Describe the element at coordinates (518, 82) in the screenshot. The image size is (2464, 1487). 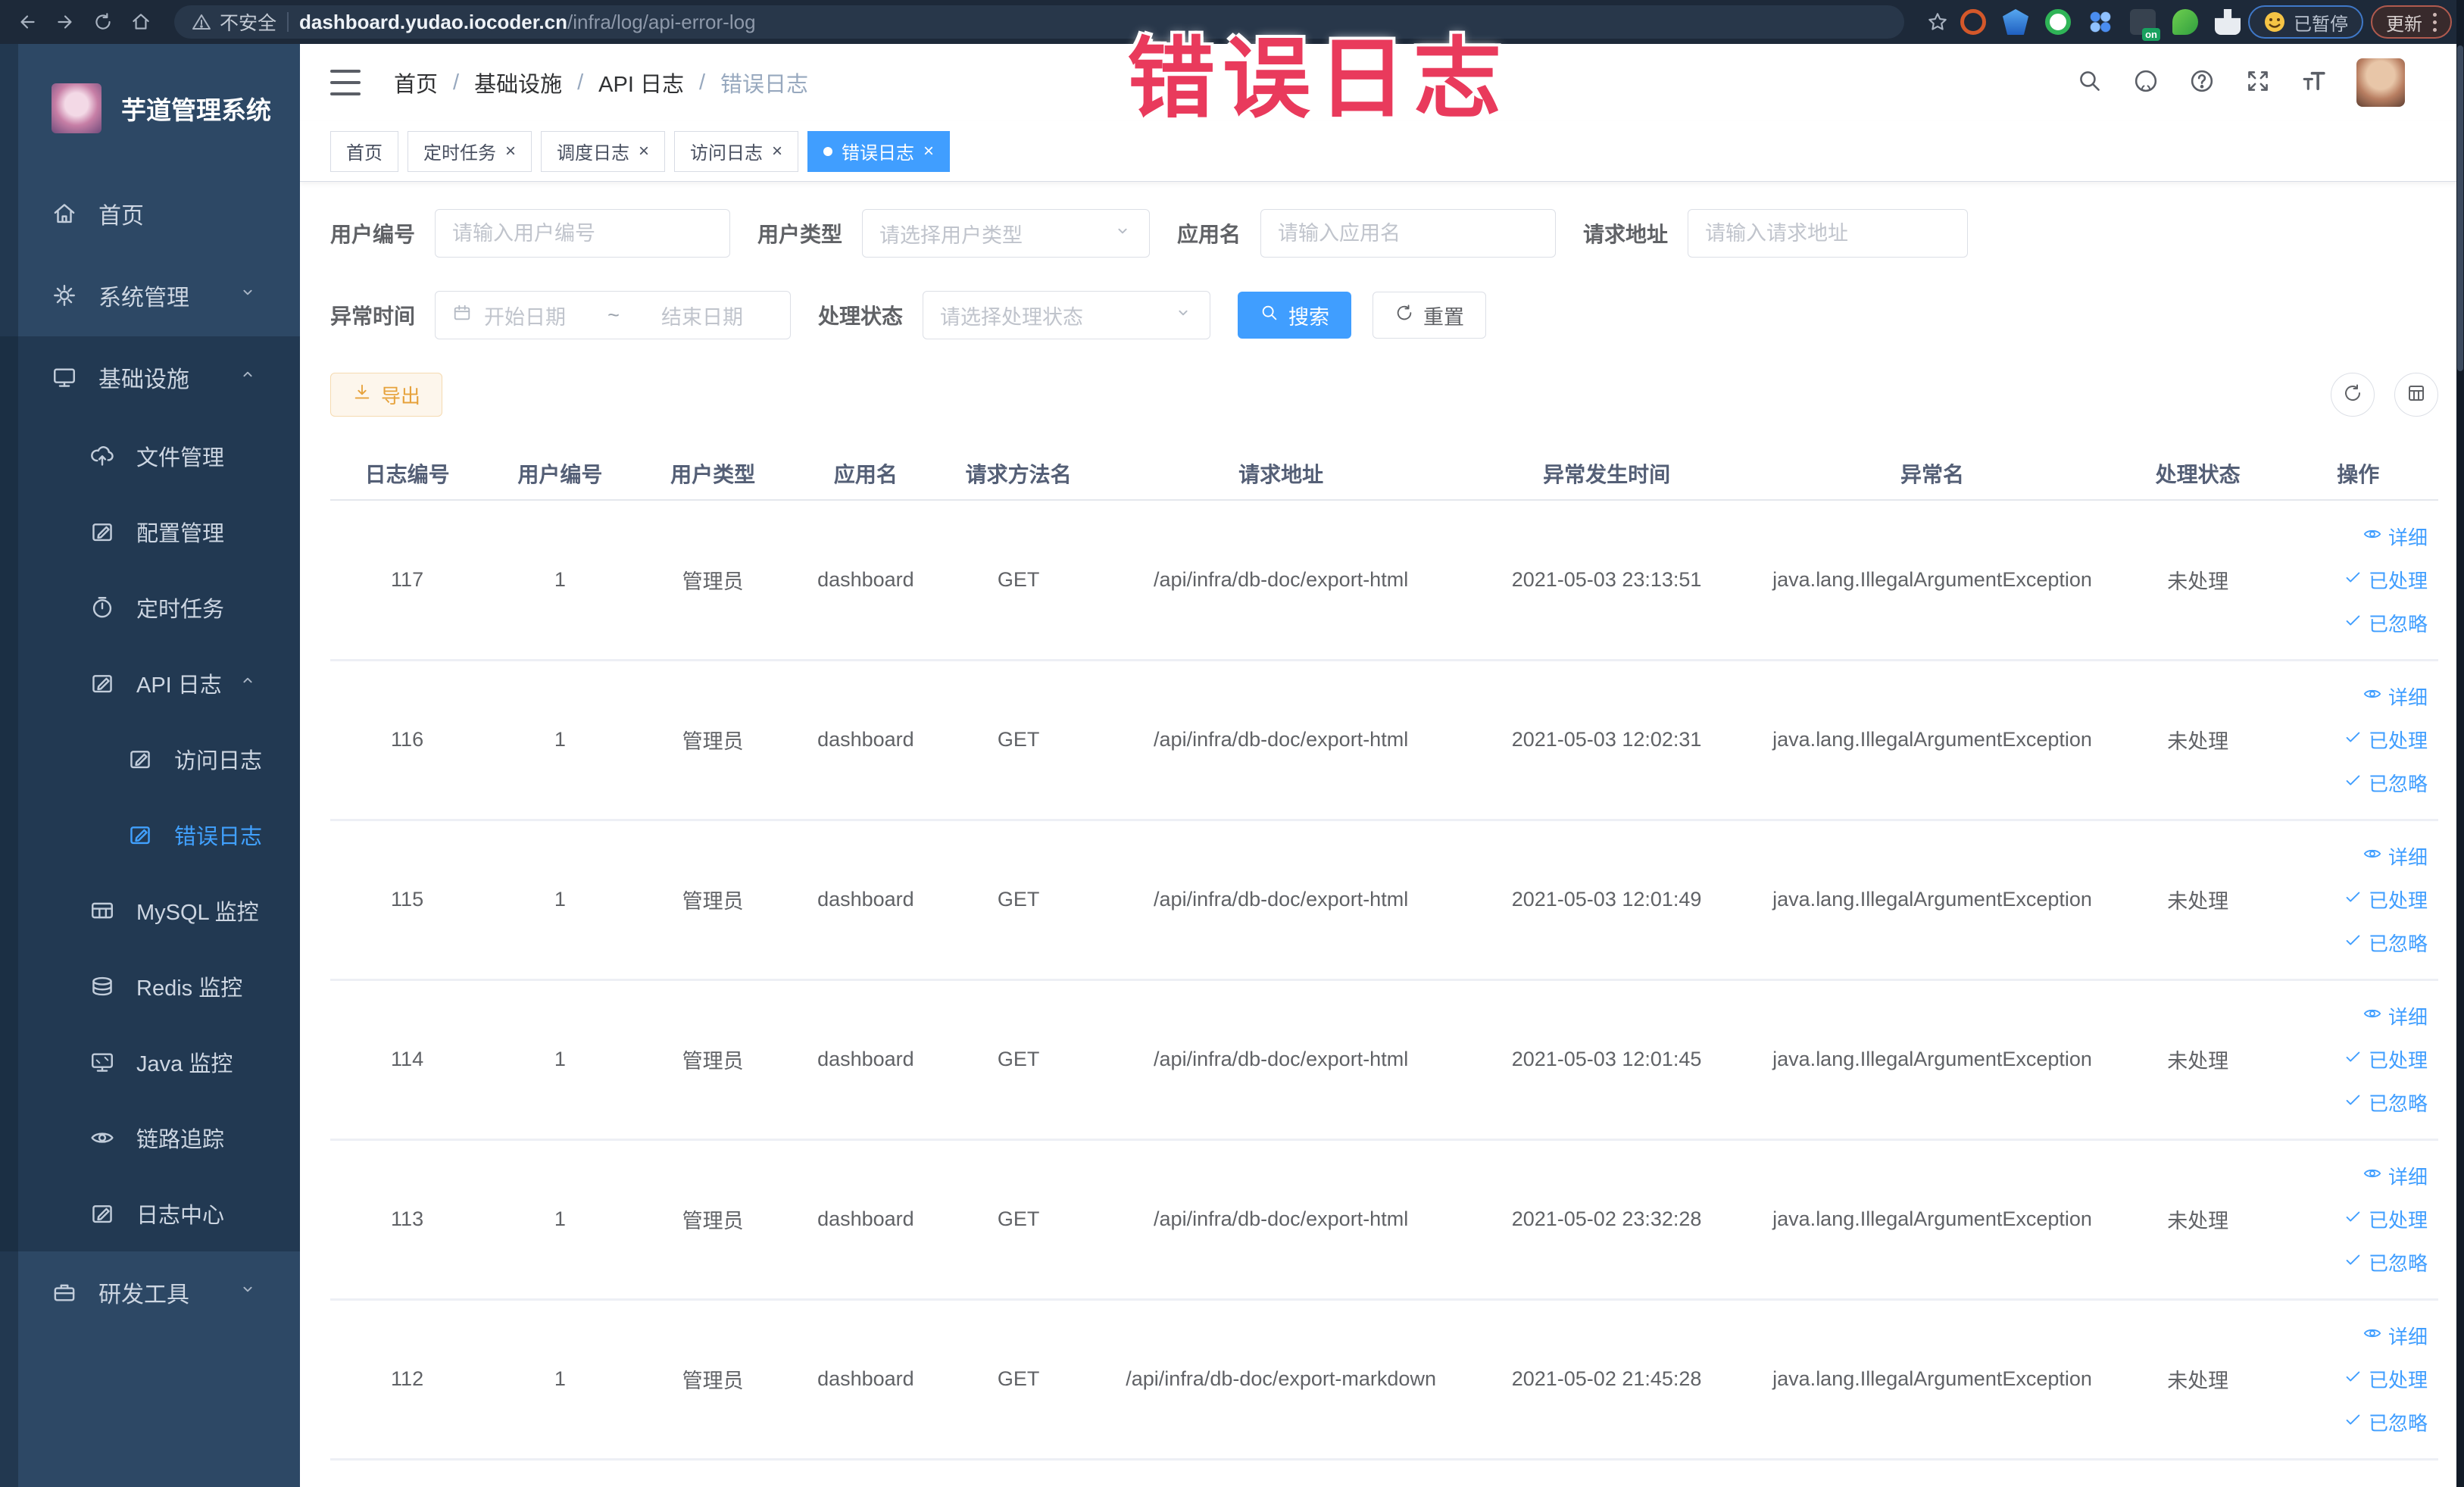
I see `breadcrumb-item: 基础设施` at that location.